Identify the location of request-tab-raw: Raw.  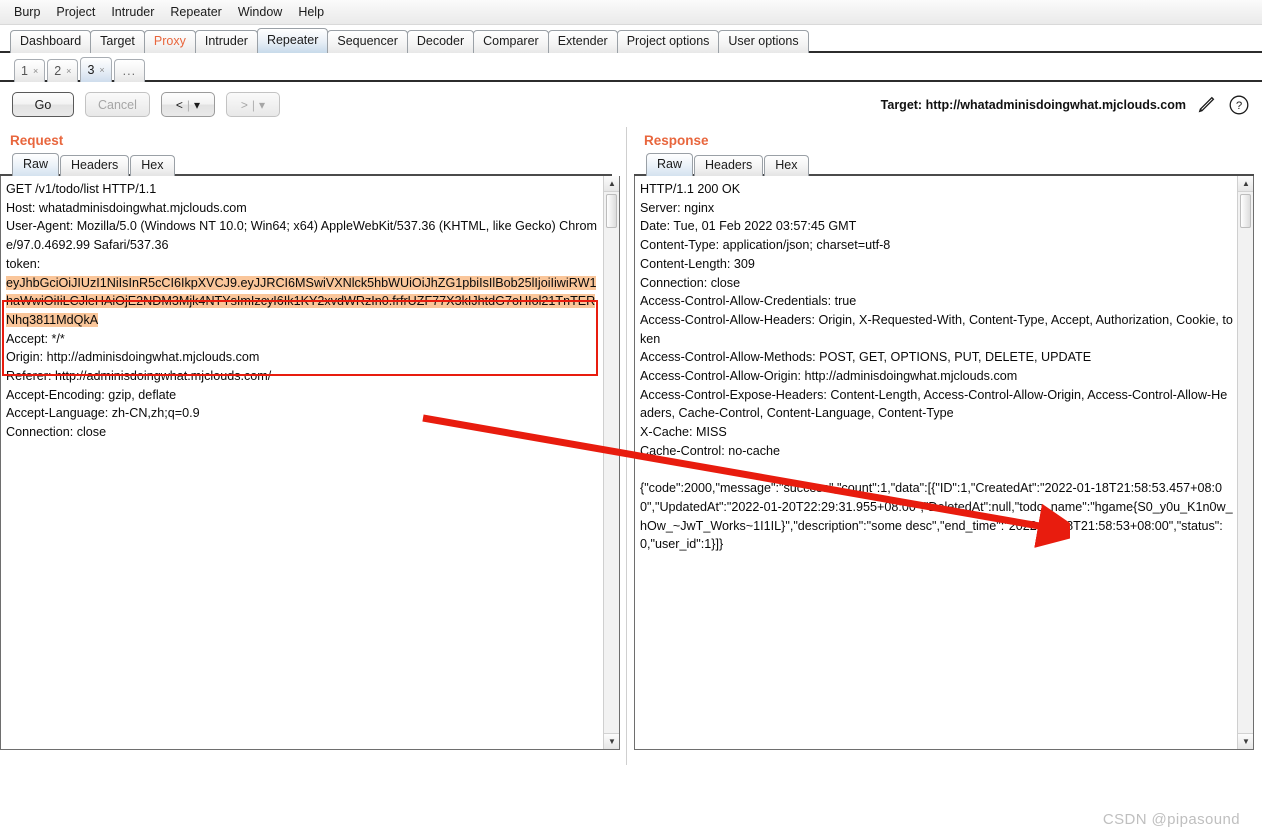
(36, 164).